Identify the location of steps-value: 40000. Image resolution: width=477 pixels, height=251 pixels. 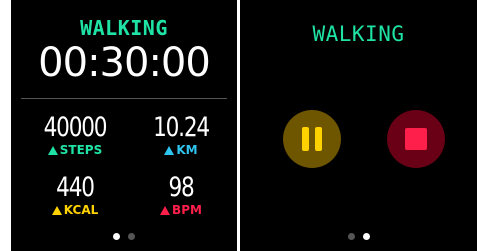
(75, 127).